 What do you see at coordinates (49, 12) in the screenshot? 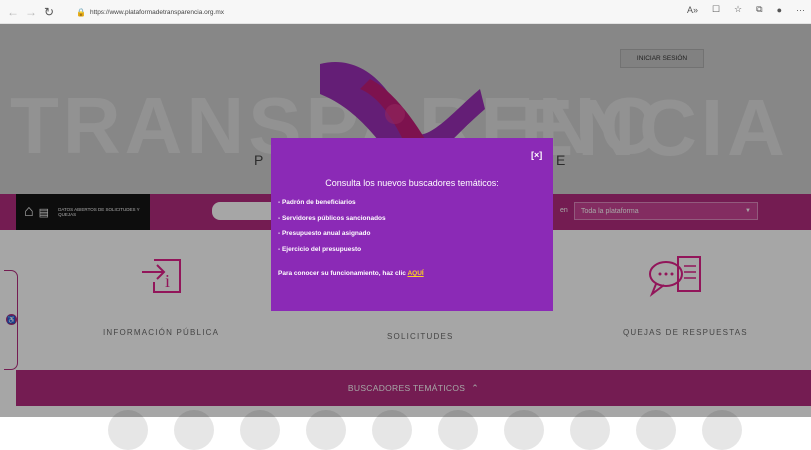
I see `reload-icon: ↻` at bounding box center [49, 12].